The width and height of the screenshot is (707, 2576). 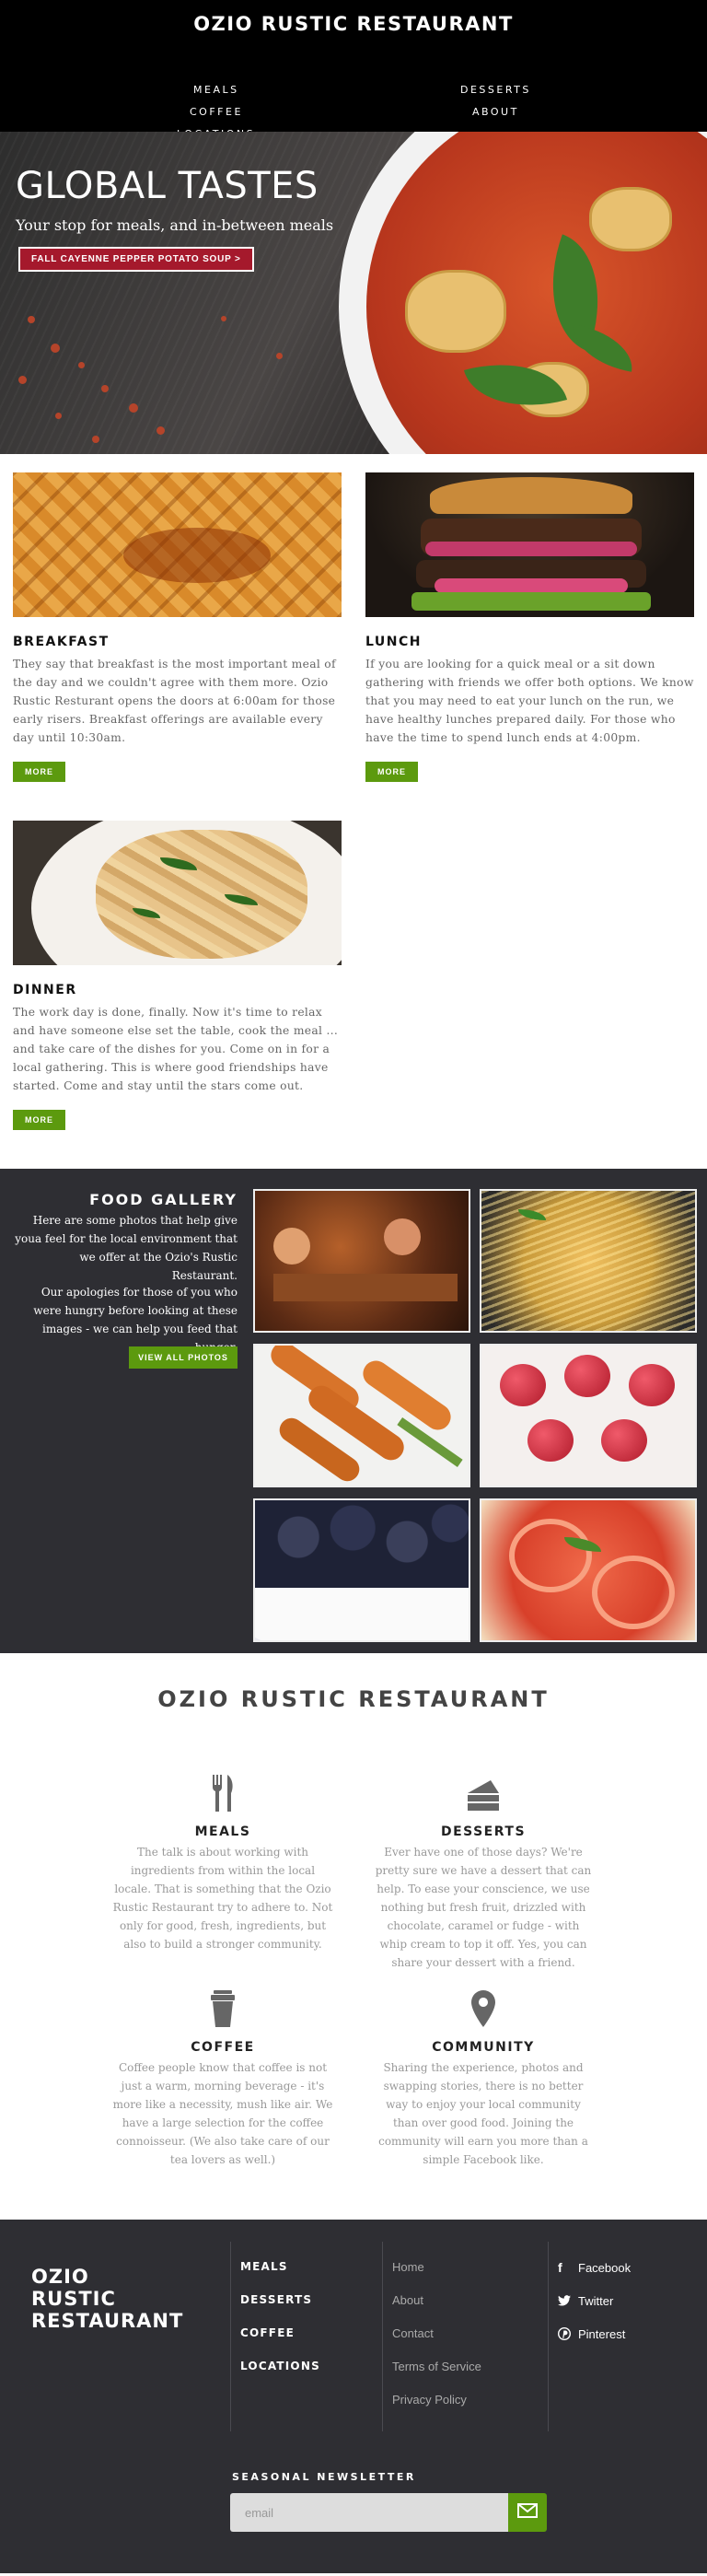 I want to click on social-link-facebook: f Facebook, so click(x=594, y=2267).